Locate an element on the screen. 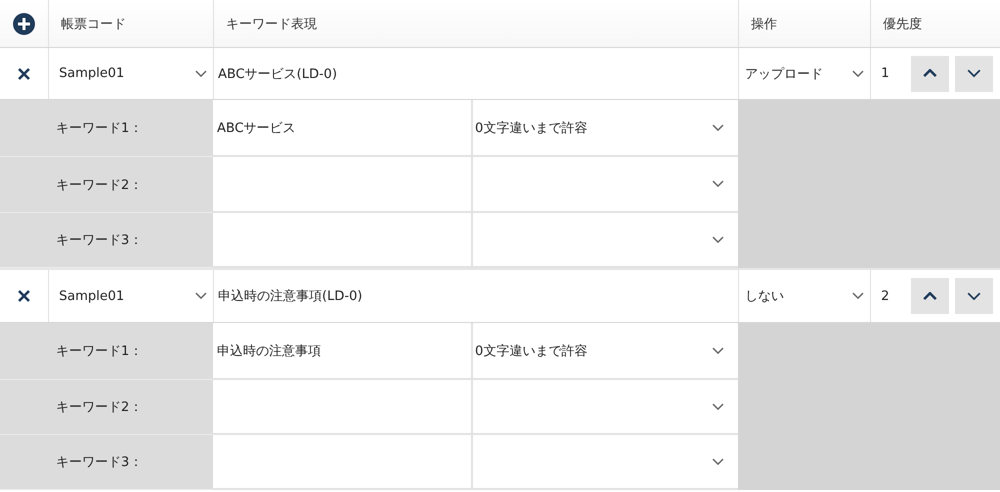  operation-dropdown: アップロード is located at coordinates (806, 73).